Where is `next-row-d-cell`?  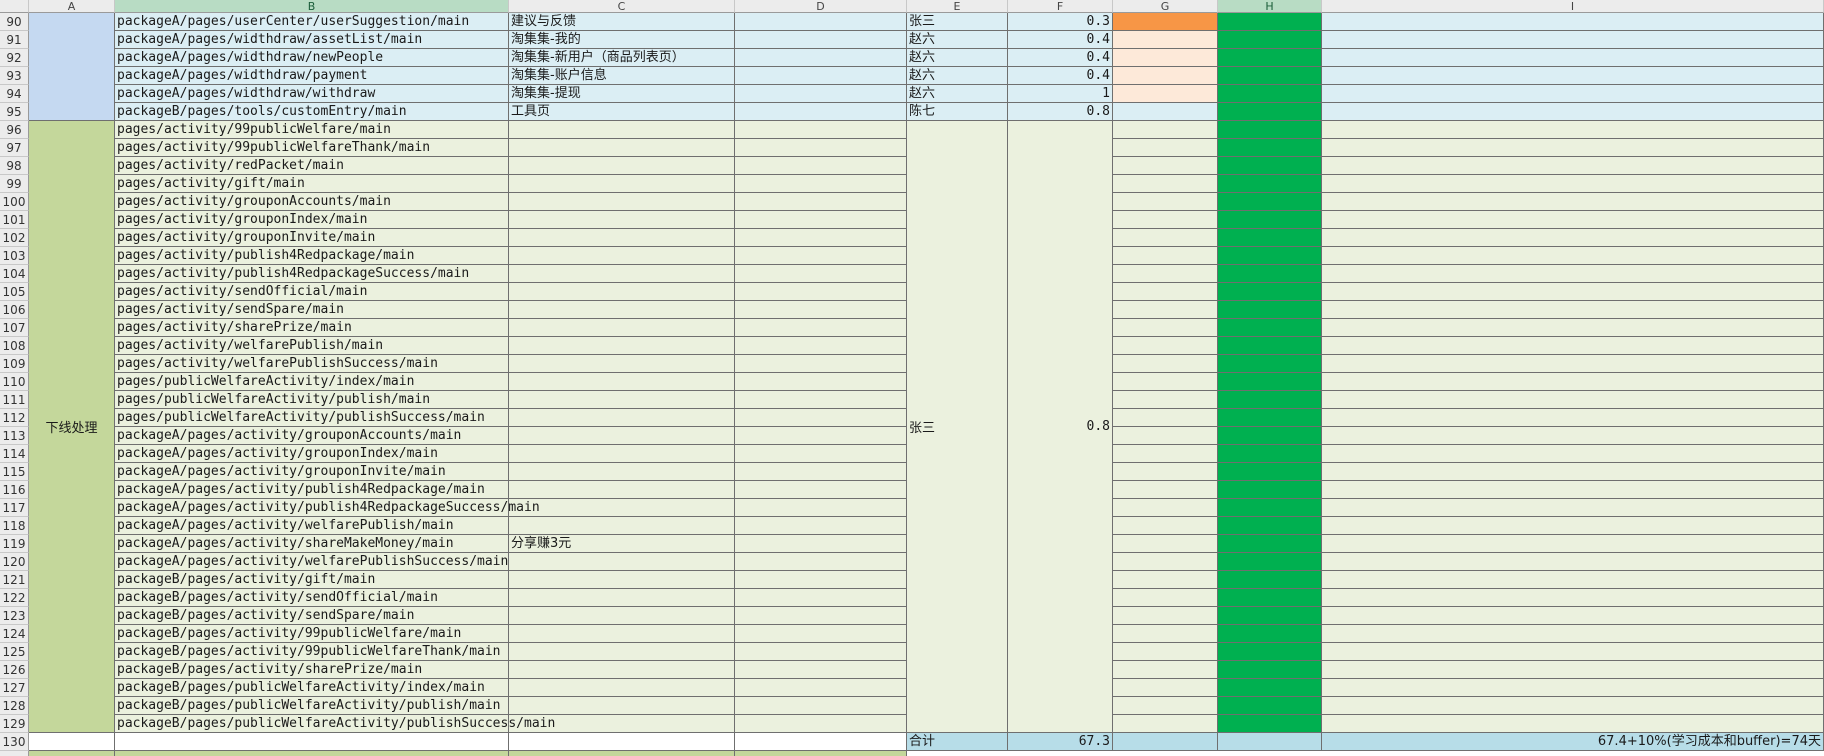
next-row-d-cell is located at coordinates (821, 753).